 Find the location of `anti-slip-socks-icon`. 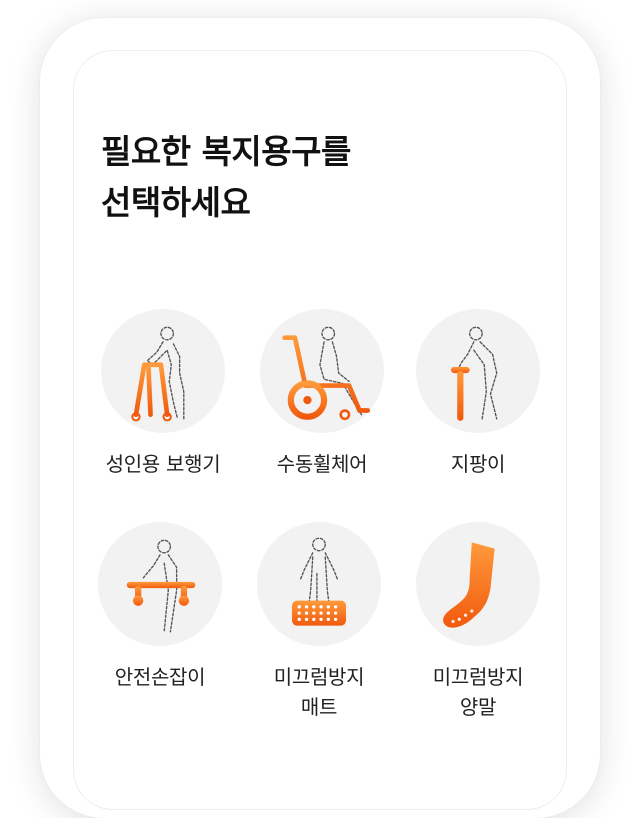

anti-slip-socks-icon is located at coordinates (469, 585).